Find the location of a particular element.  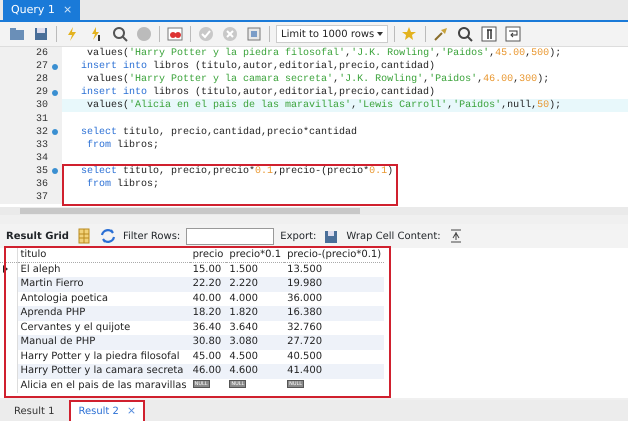

table-cell: 30.80 is located at coordinates (208, 342).